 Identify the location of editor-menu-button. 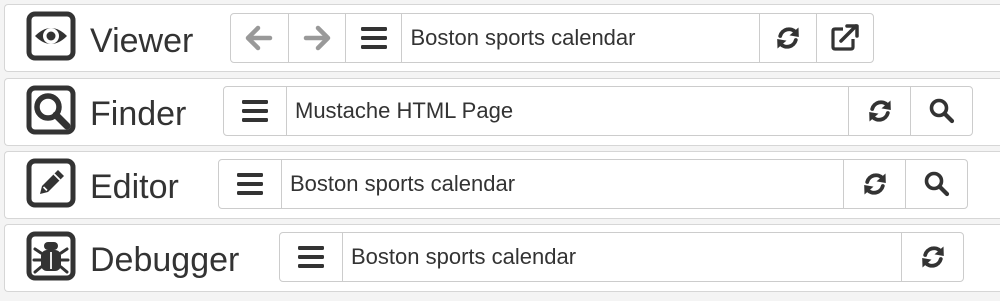
(250, 184).